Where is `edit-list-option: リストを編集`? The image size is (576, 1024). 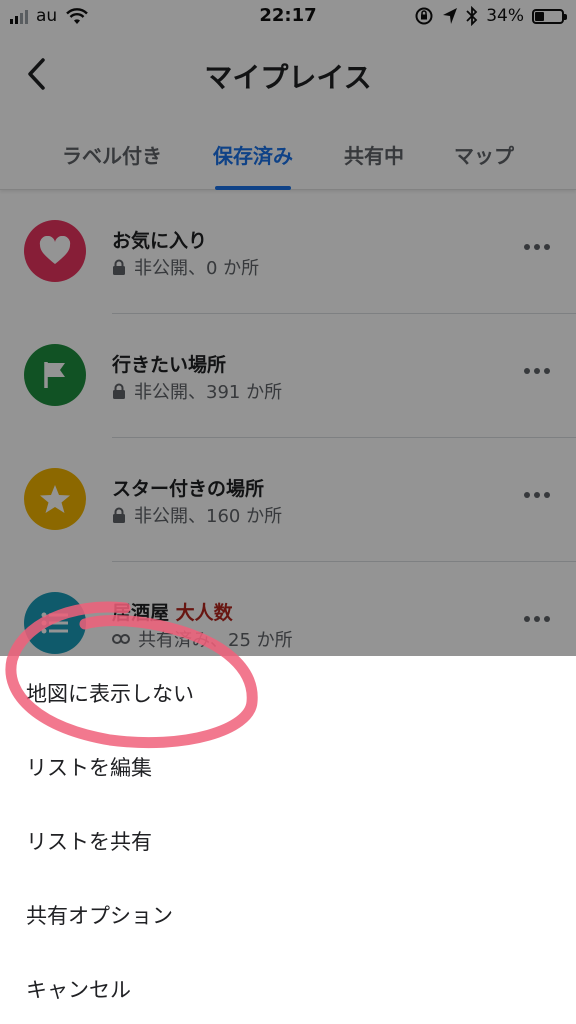
edit-list-option: リストを編集 is located at coordinates (288, 767).